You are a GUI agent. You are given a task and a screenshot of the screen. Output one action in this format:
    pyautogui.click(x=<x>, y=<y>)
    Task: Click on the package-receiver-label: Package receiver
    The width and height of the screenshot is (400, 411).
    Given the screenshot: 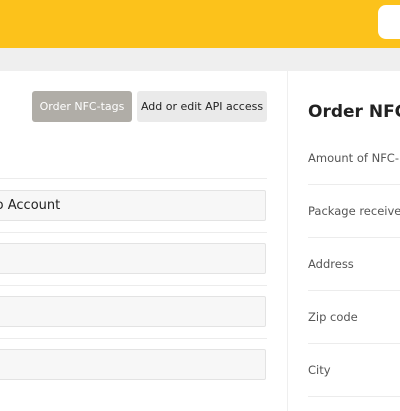 What is the action you would take?
    pyautogui.click(x=354, y=211)
    